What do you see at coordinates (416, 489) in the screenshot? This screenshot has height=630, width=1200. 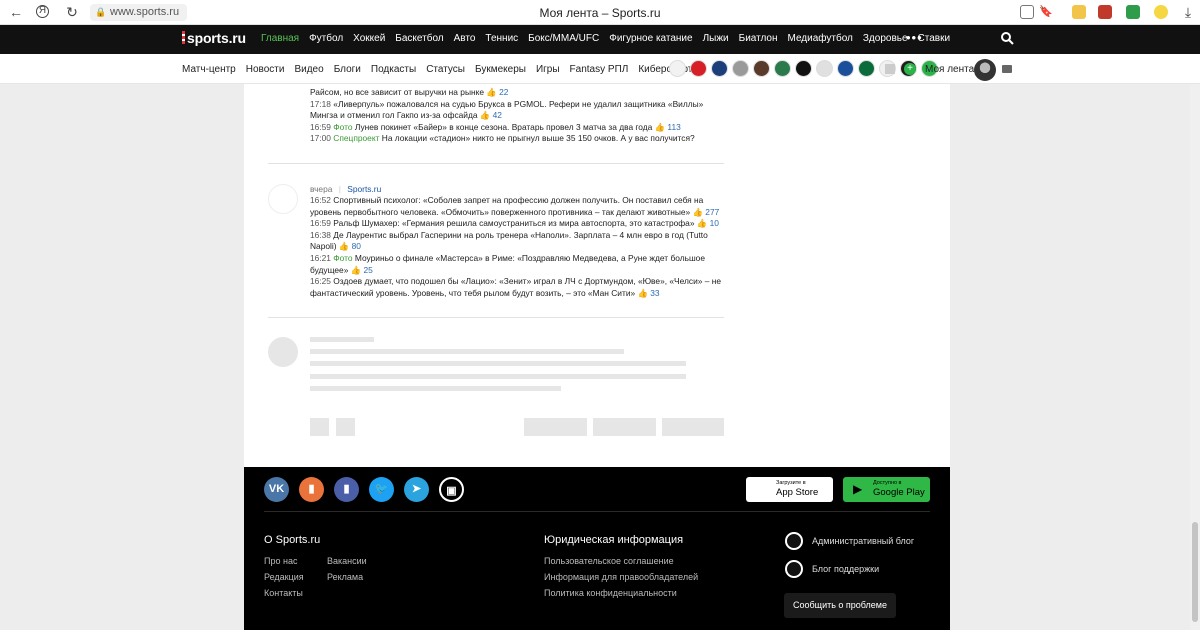 I see `telegram-icon: ➤` at bounding box center [416, 489].